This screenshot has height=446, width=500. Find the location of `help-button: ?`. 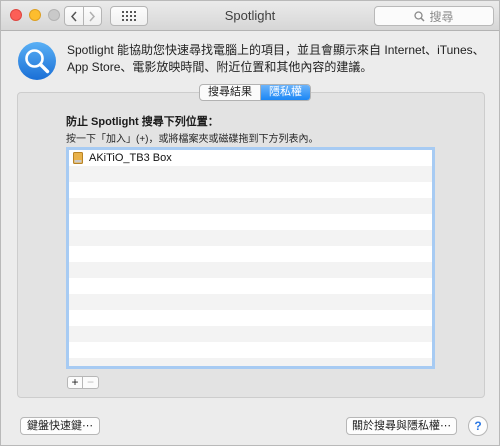

help-button: ? is located at coordinates (478, 426).